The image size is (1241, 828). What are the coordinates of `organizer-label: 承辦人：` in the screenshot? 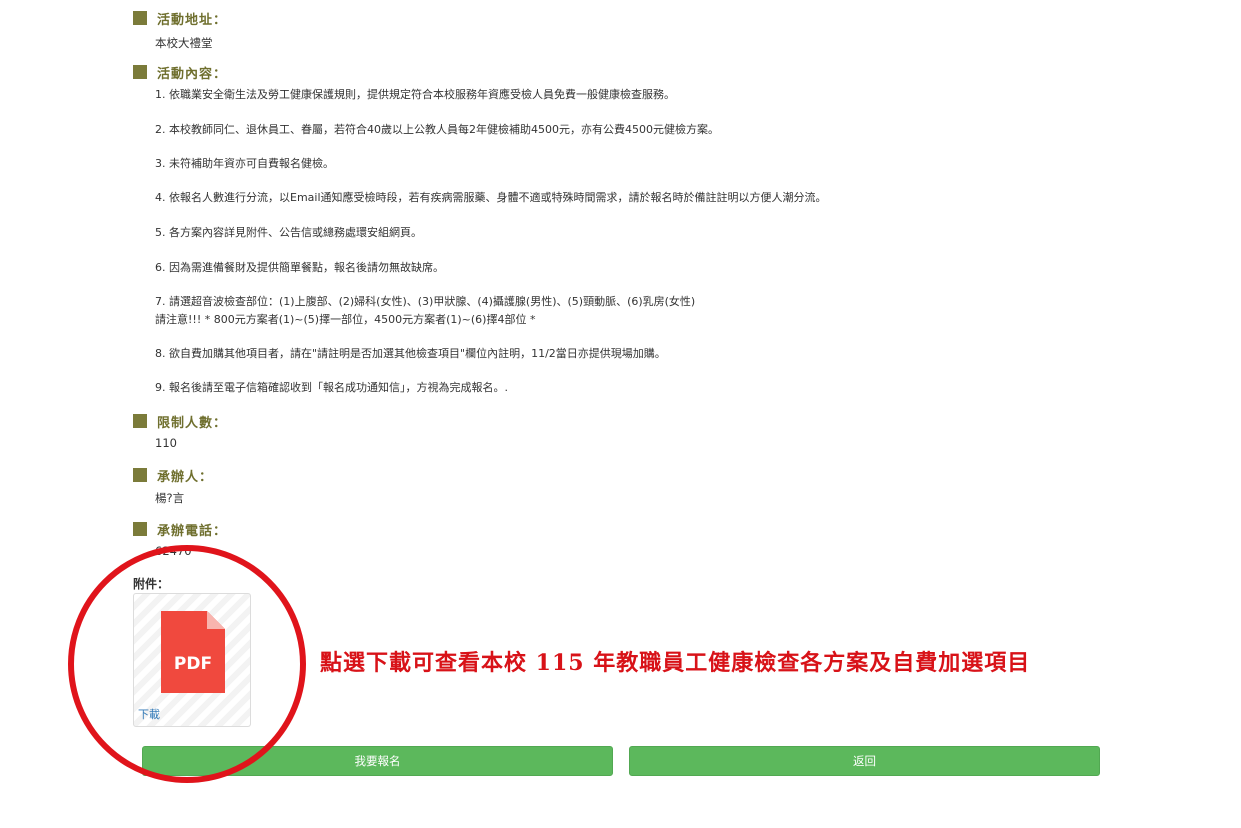 It's located at (185, 477).